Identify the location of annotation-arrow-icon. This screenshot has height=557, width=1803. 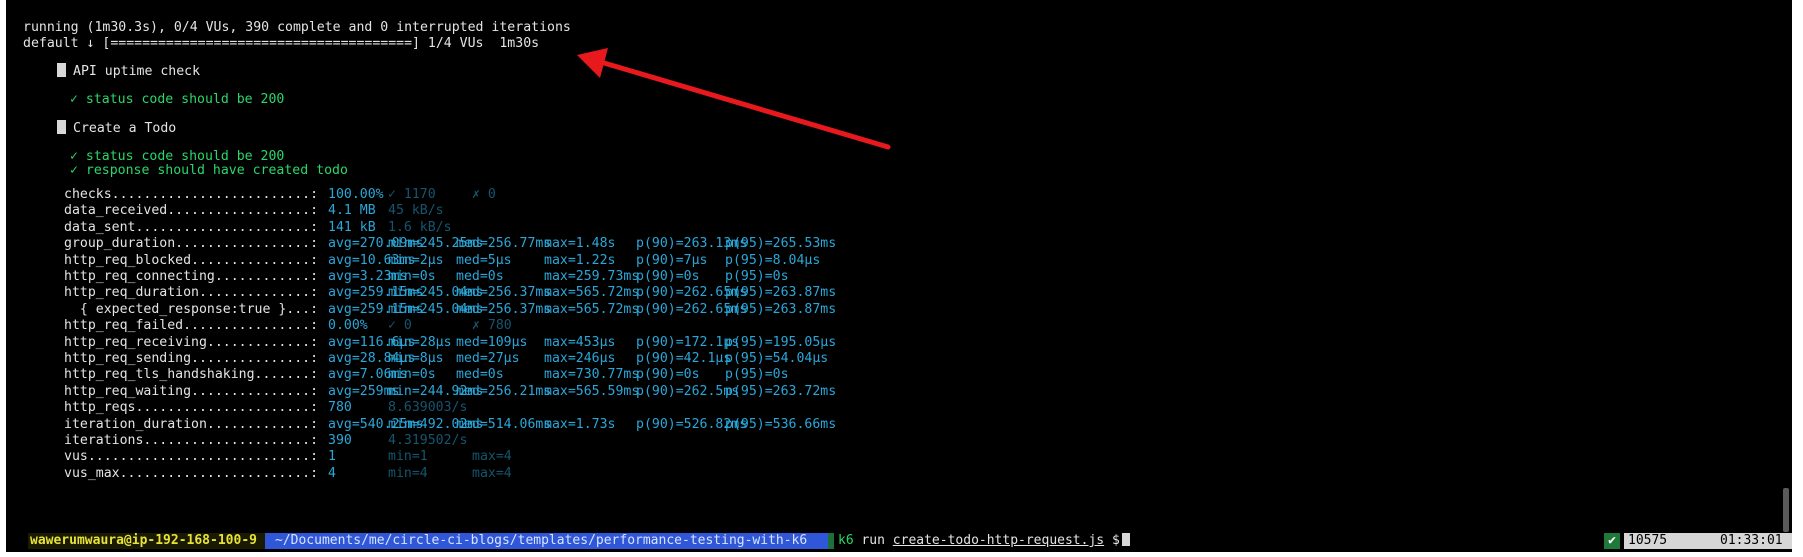
(734, 99).